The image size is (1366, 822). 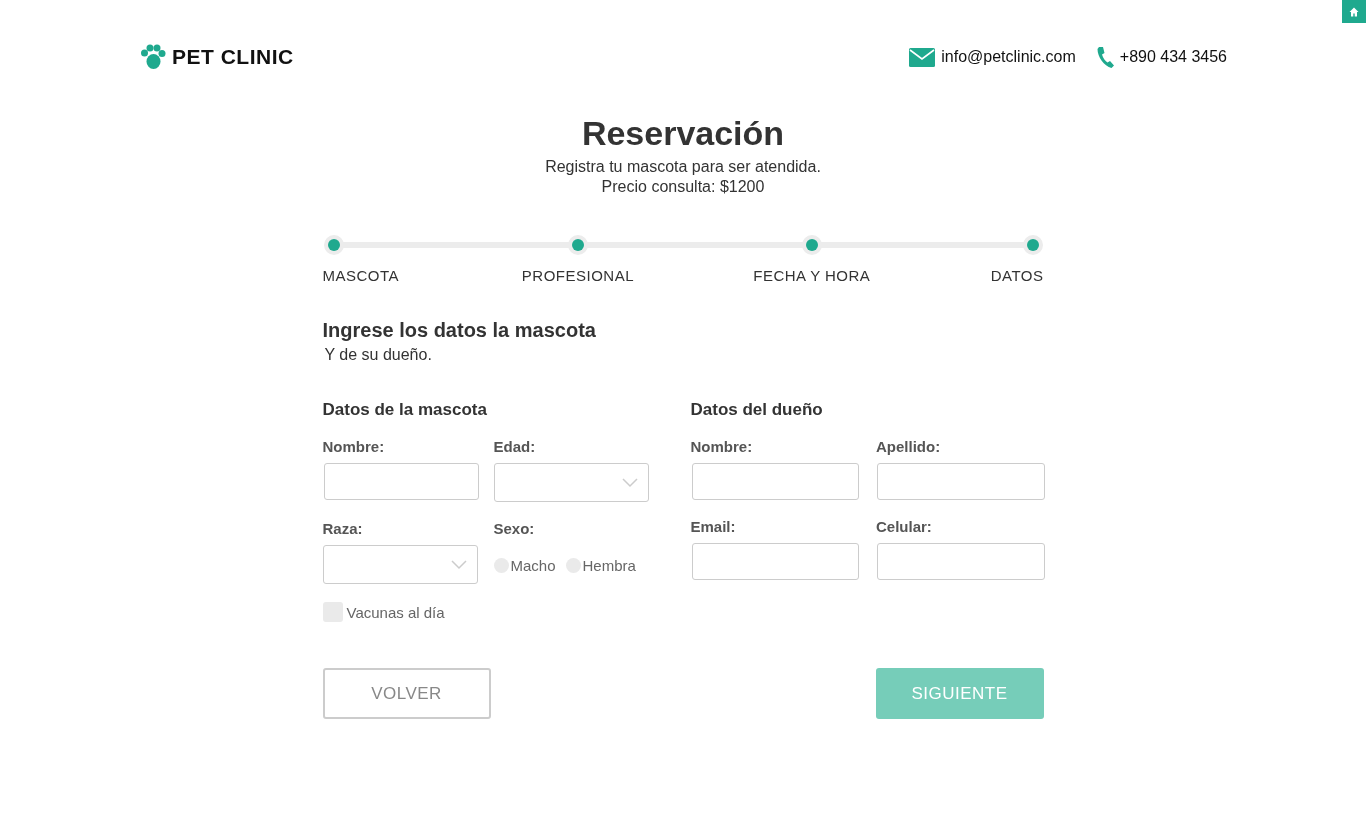 What do you see at coordinates (233, 57) in the screenshot?
I see `brand-name: PET CLINIC` at bounding box center [233, 57].